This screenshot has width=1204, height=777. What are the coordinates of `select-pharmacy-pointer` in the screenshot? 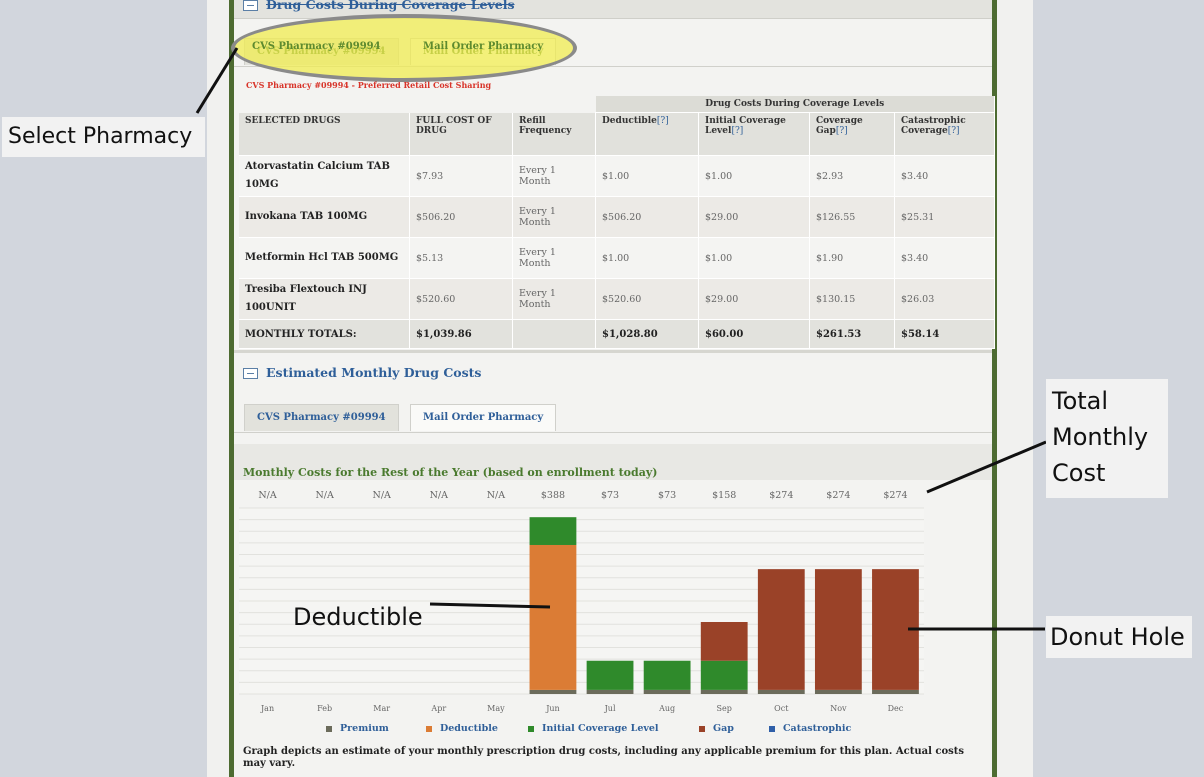 It's located at (217, 80).